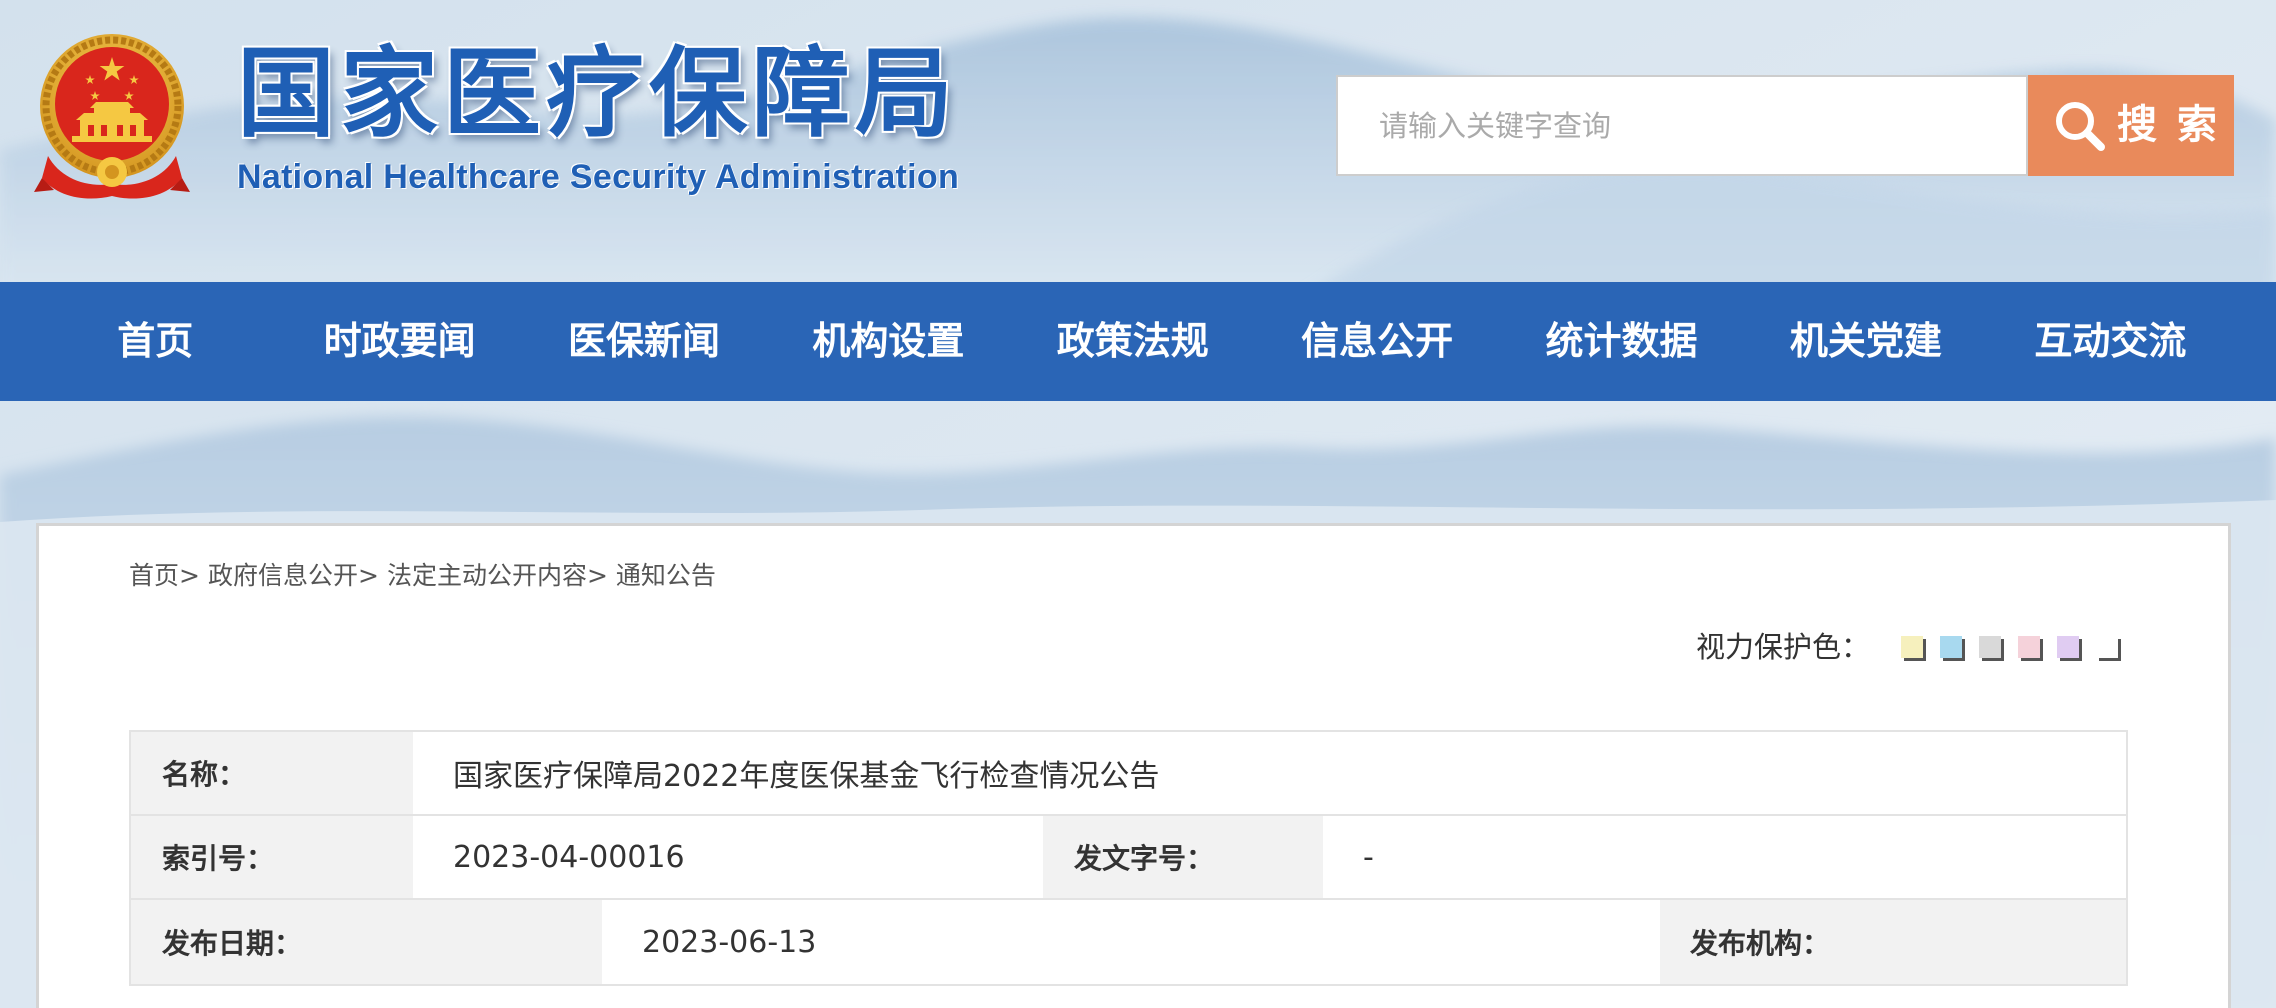  I want to click on document-number-label: 发文字号：, so click(1183, 857).